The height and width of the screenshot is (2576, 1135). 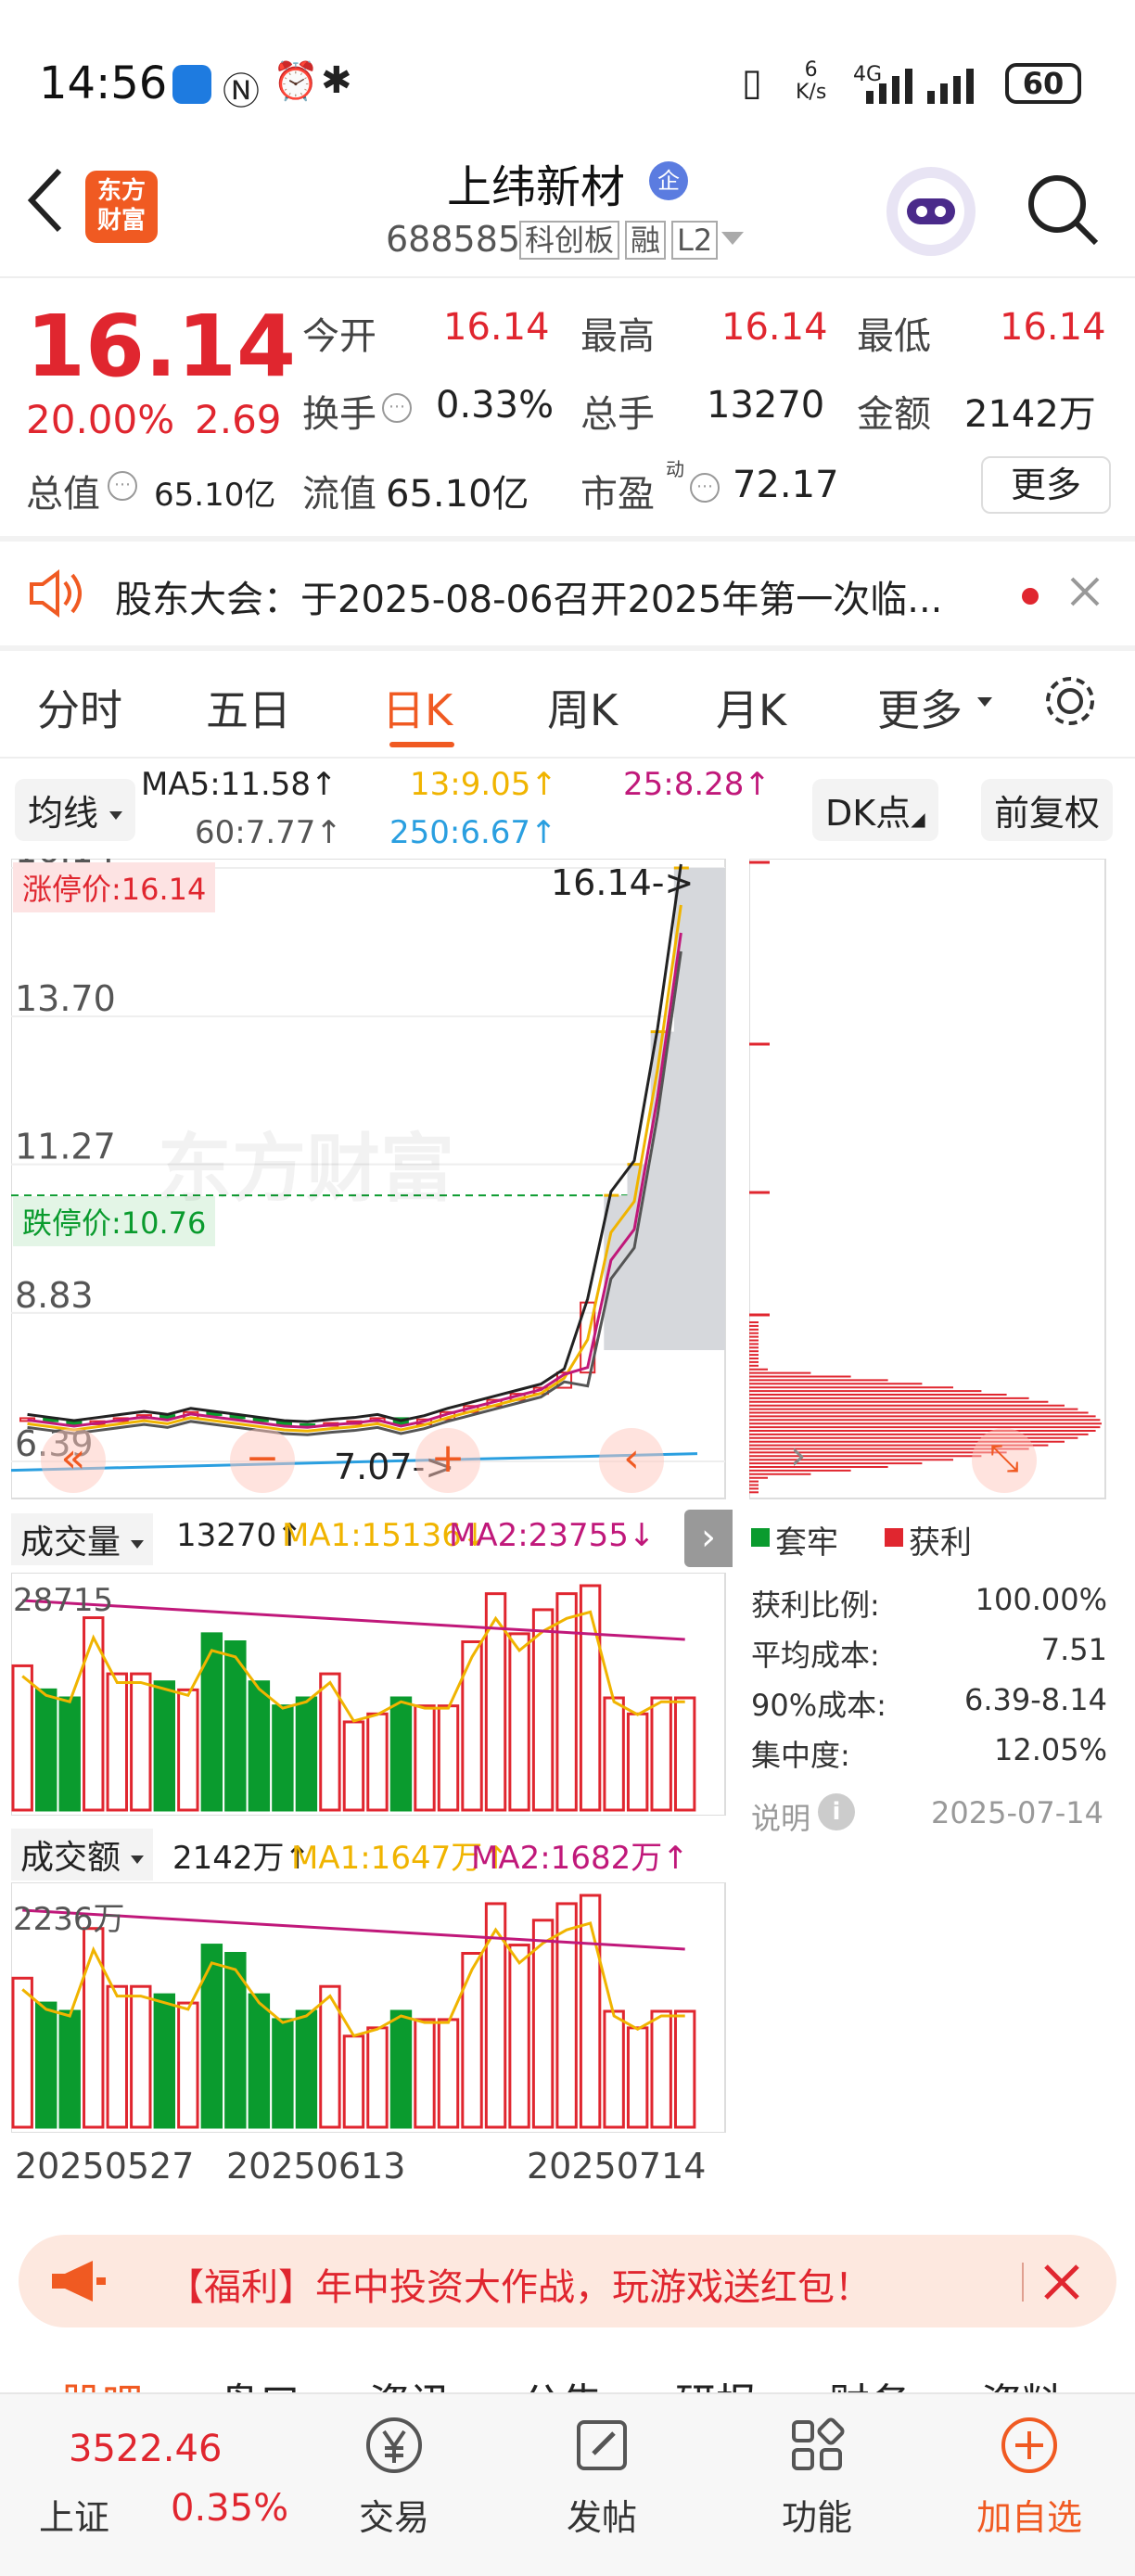 I want to click on bottom-nav: 3522.46 上证 0.35% 交易 发帖 功能 加自选, so click(x=567, y=2484).